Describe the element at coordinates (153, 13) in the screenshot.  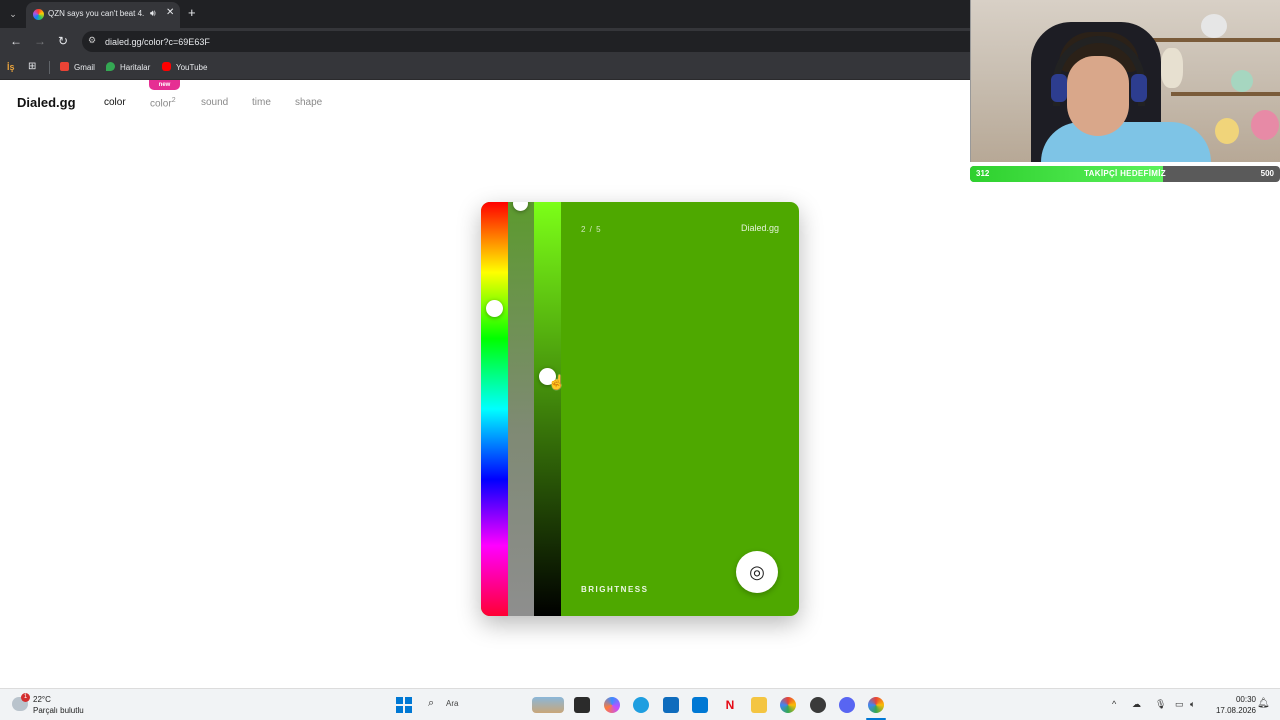
I see `speaker-icon: 🔊︎` at that location.